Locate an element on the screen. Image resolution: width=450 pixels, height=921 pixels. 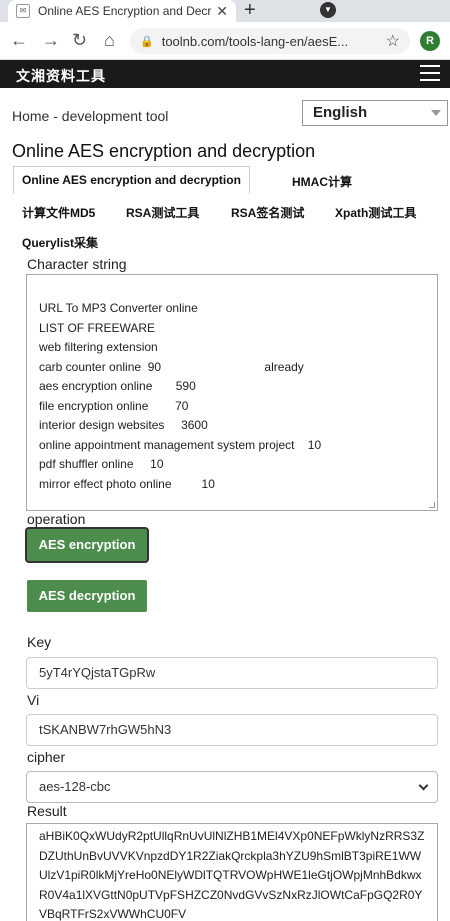
tab-rsa-test: RSA测试工具 is located at coordinates (162, 212).